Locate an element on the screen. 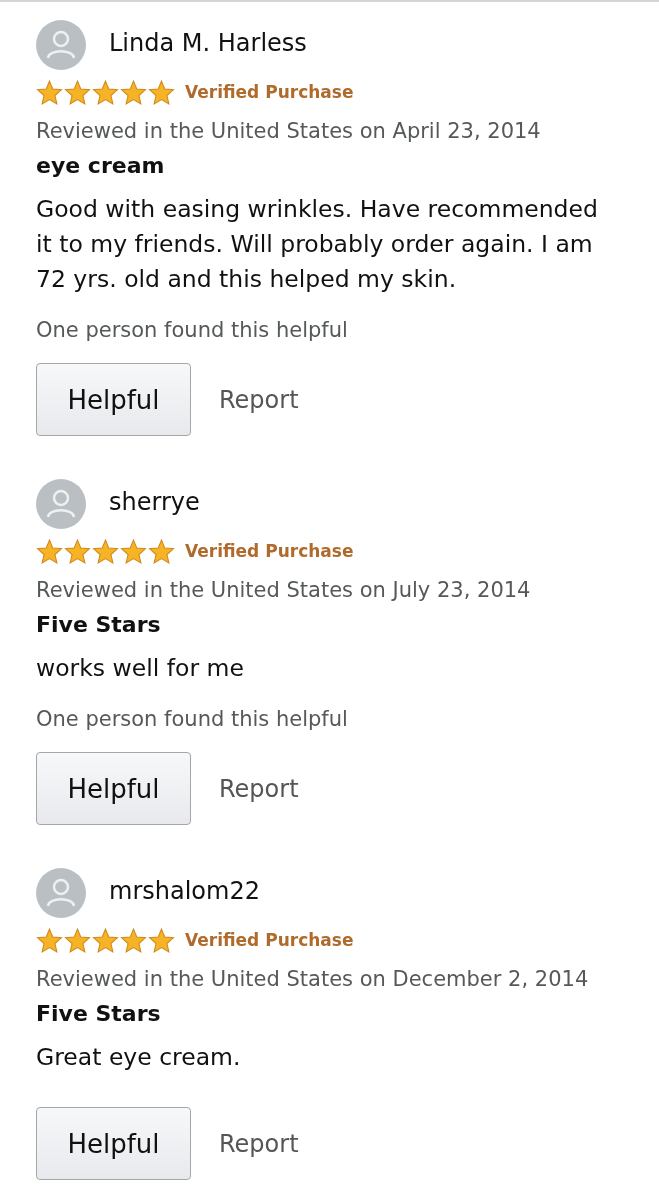 This screenshot has width=659, height=1200. review-date: Reviewed in the United States on April 23, 2014 is located at coordinates (289, 131).